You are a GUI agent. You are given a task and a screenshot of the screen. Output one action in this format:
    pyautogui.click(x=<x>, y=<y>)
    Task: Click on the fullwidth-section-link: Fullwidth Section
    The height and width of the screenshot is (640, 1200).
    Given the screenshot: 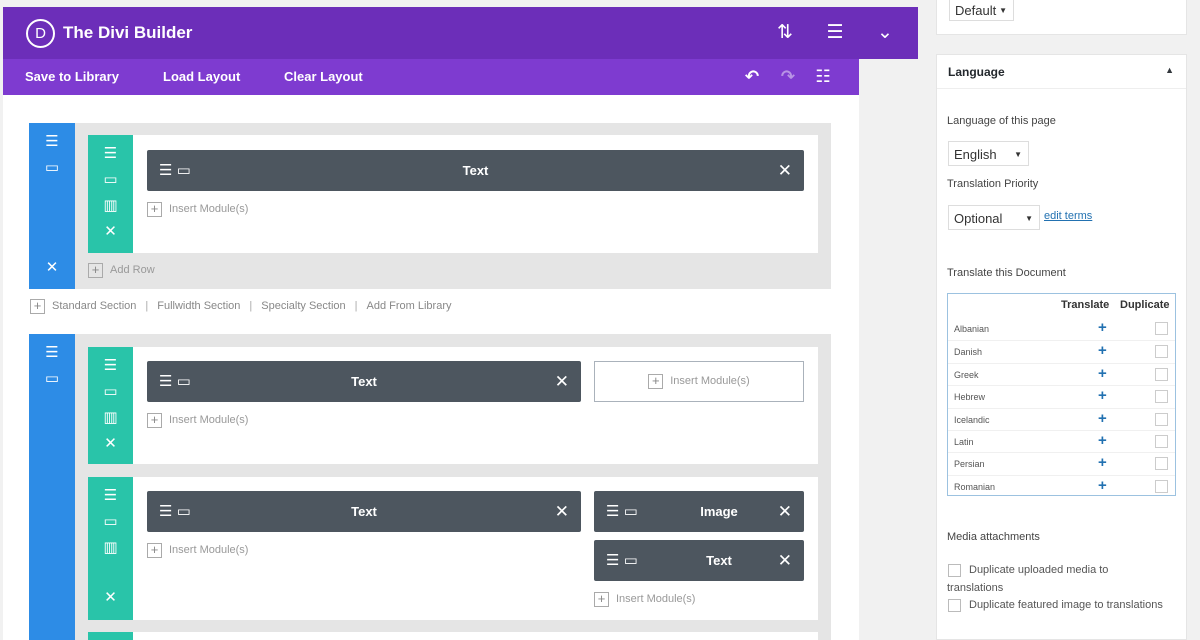 What is the action you would take?
    pyautogui.click(x=198, y=306)
    